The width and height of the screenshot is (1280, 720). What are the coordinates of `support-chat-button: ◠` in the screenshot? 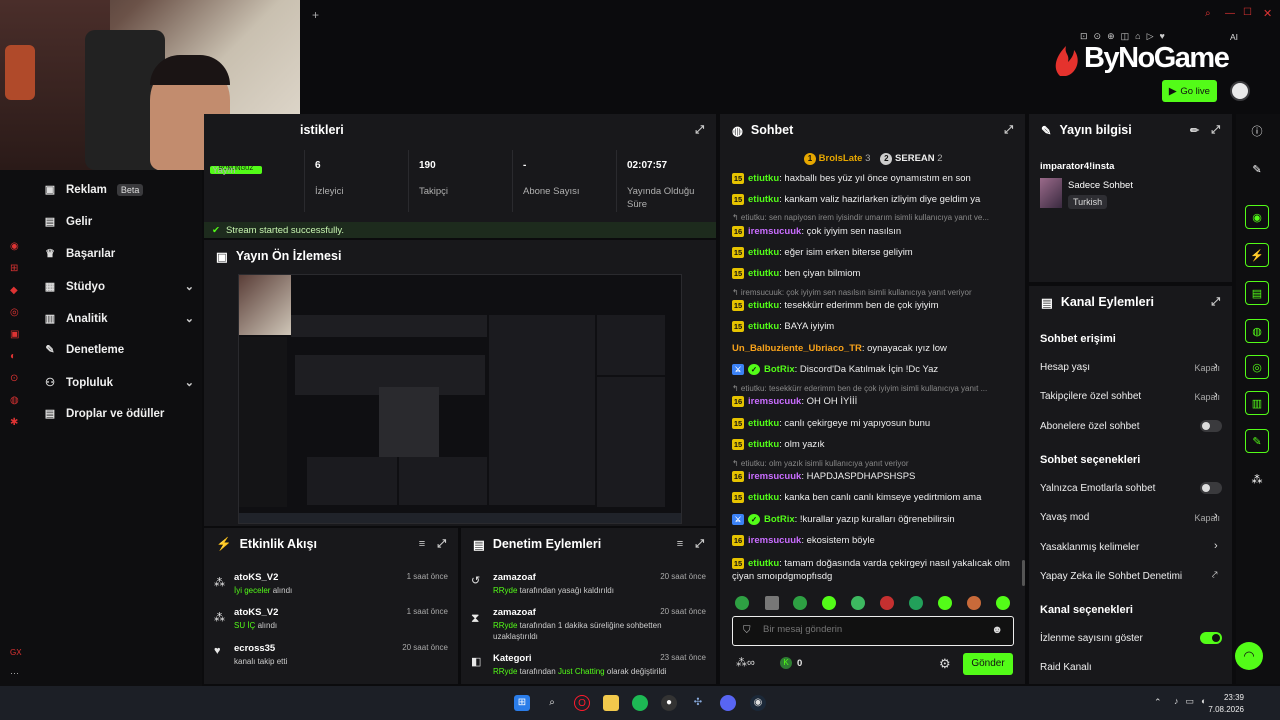 It's located at (1249, 656).